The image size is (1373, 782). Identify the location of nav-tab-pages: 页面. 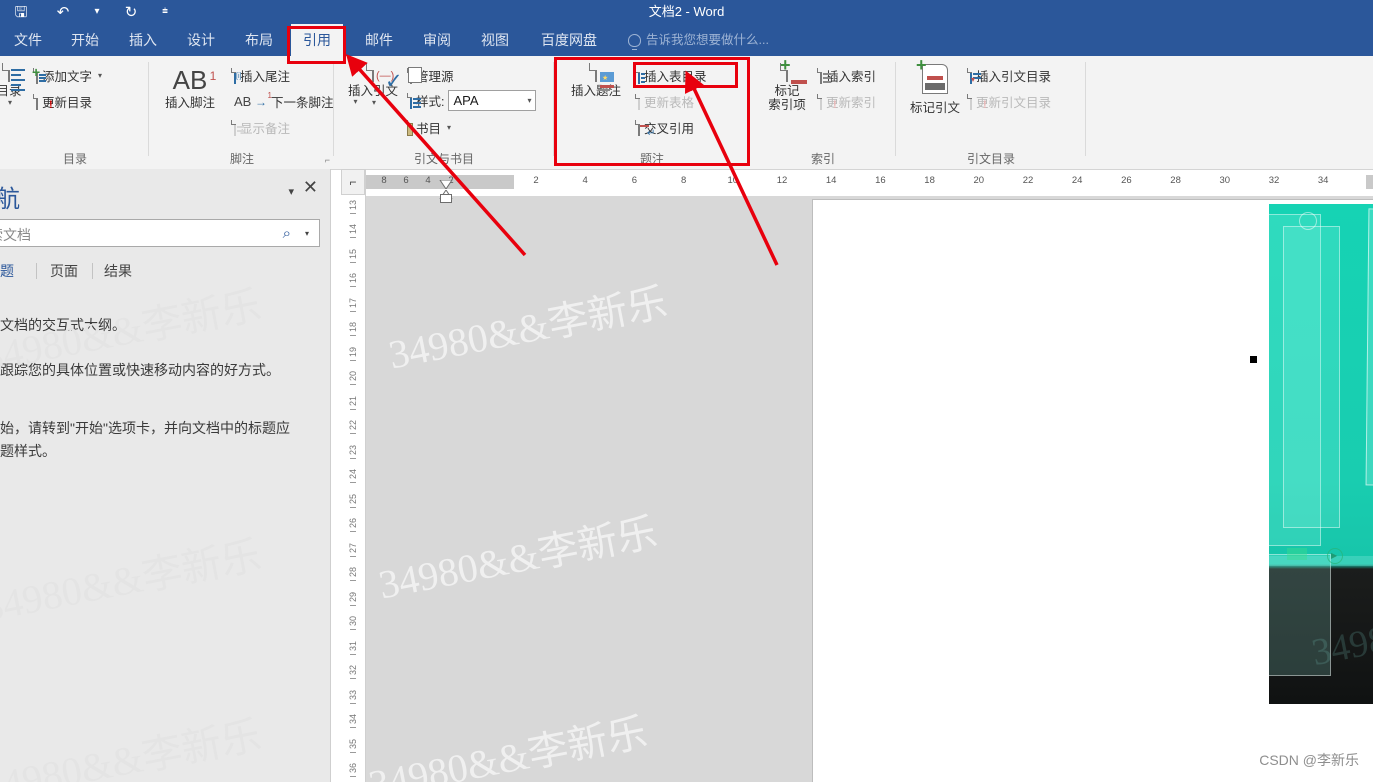
(64, 271).